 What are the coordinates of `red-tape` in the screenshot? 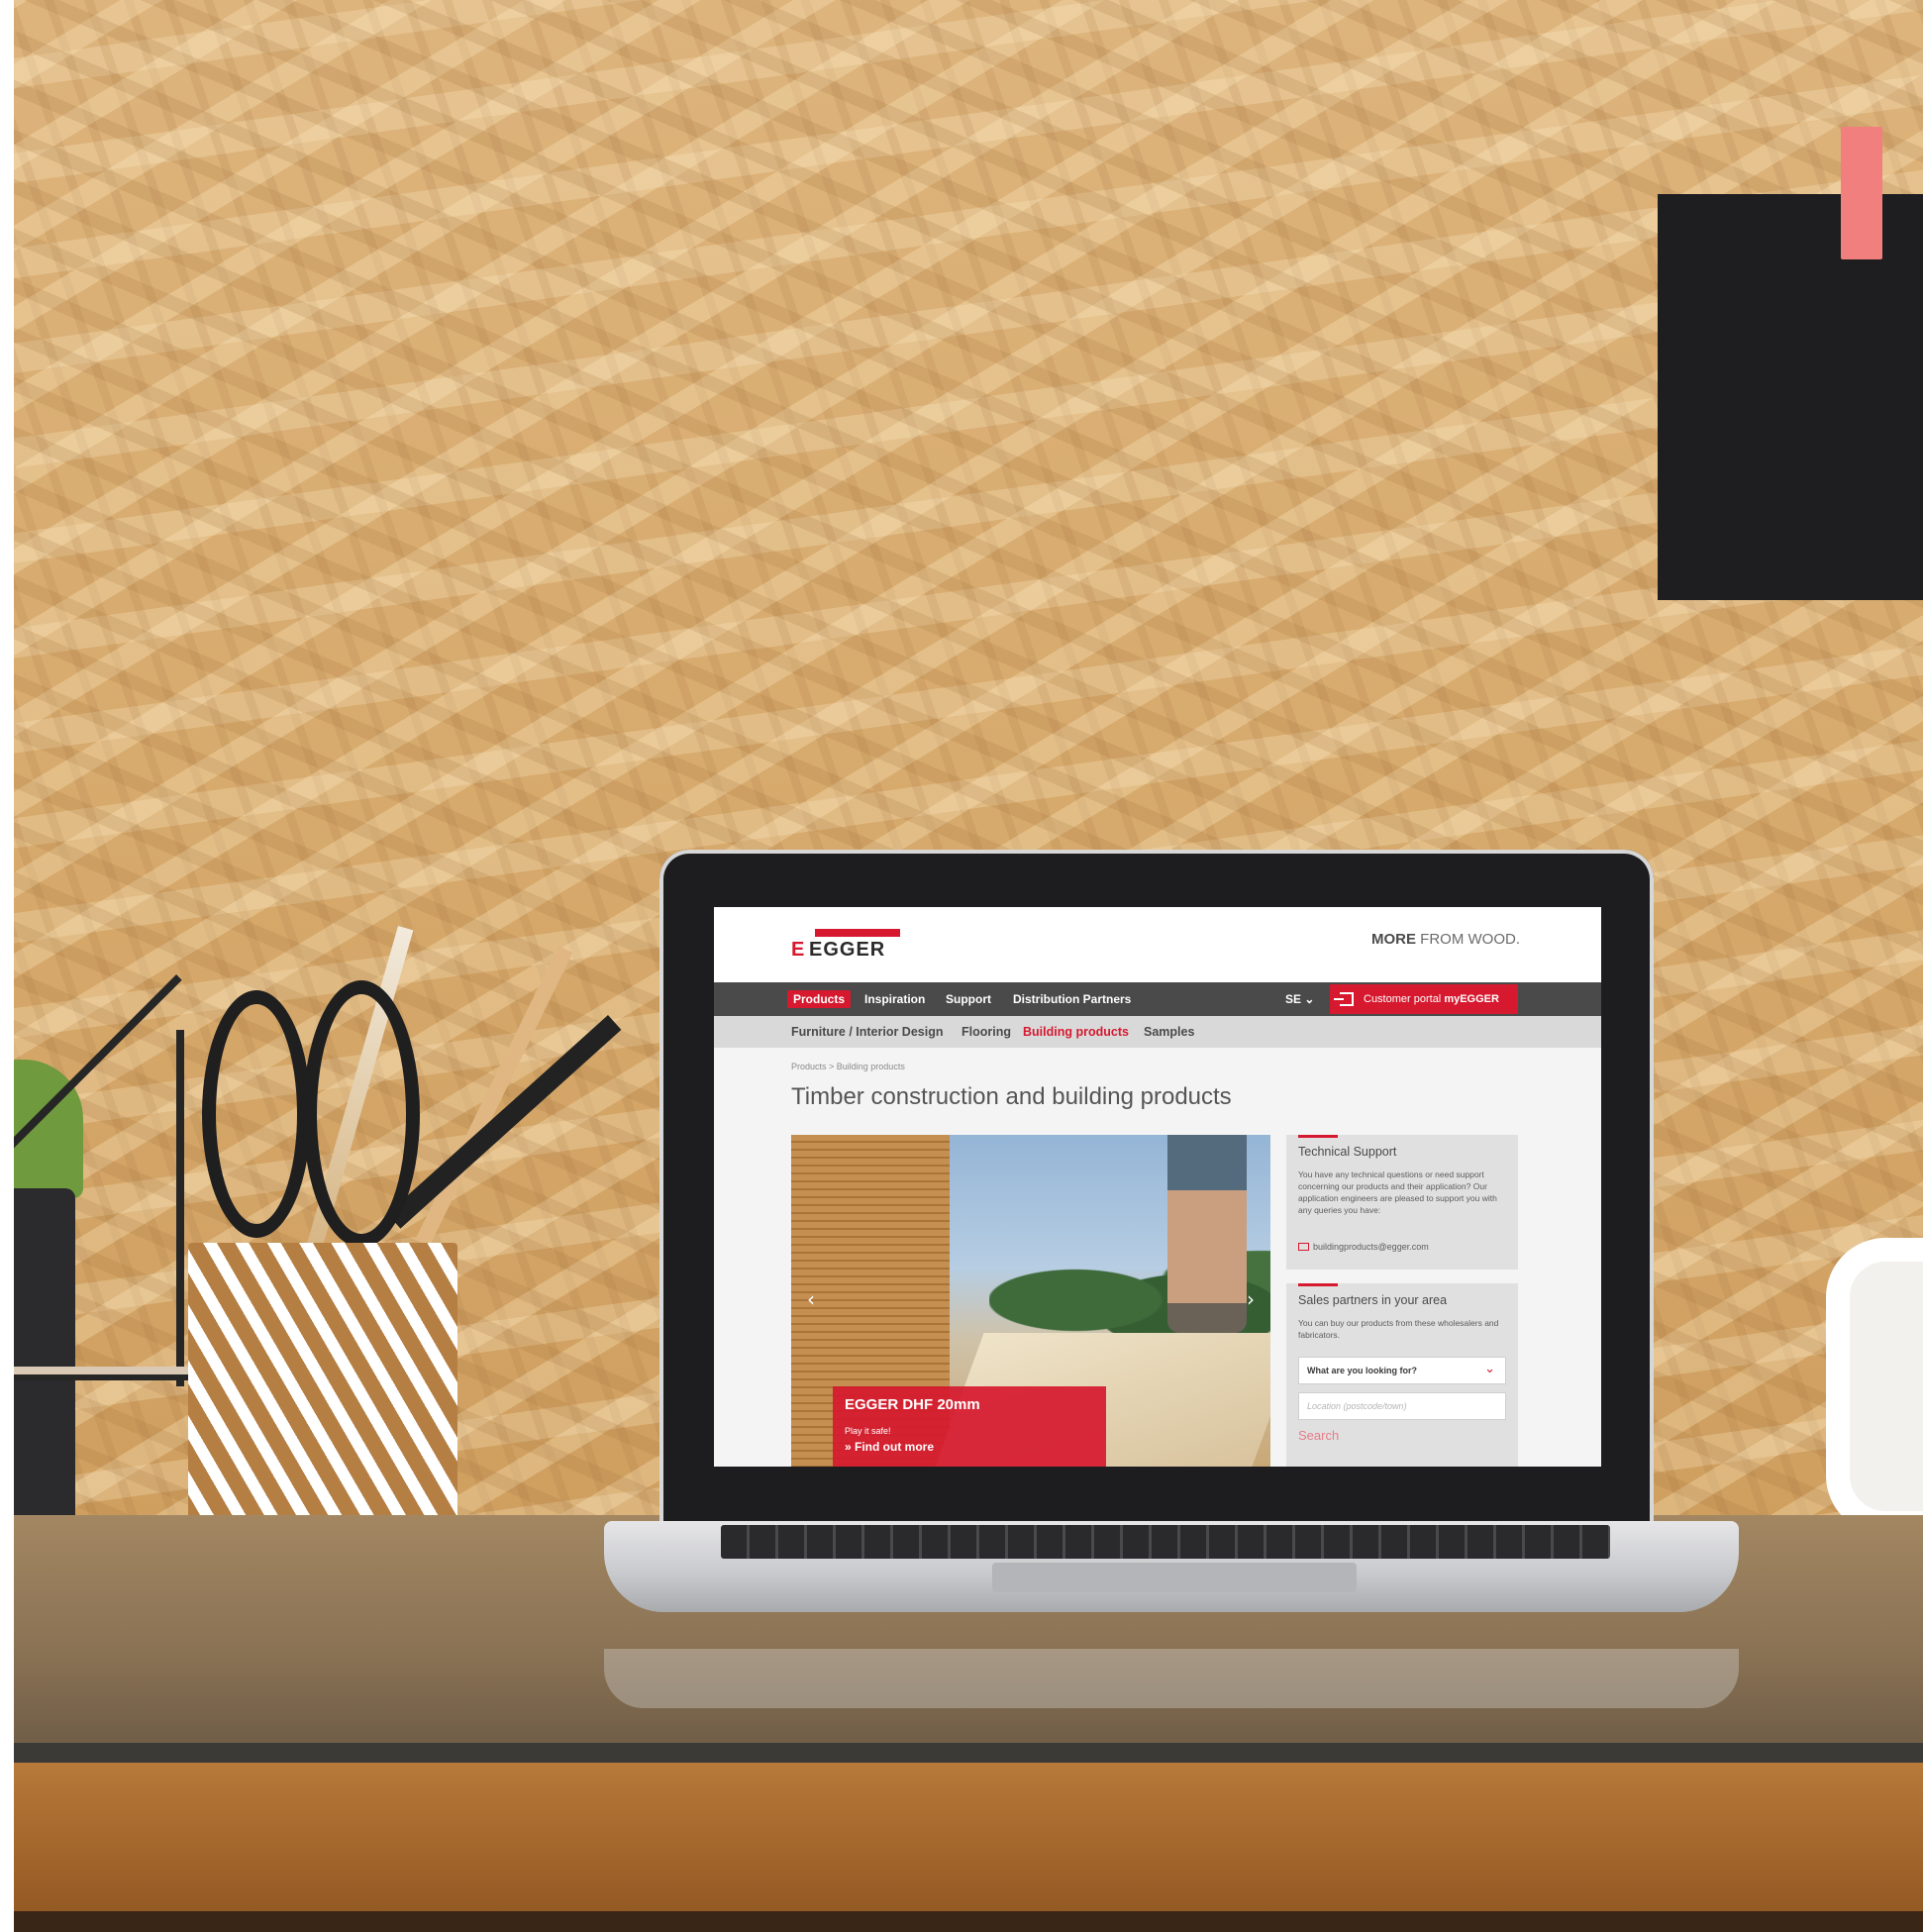 It's located at (1861, 193).